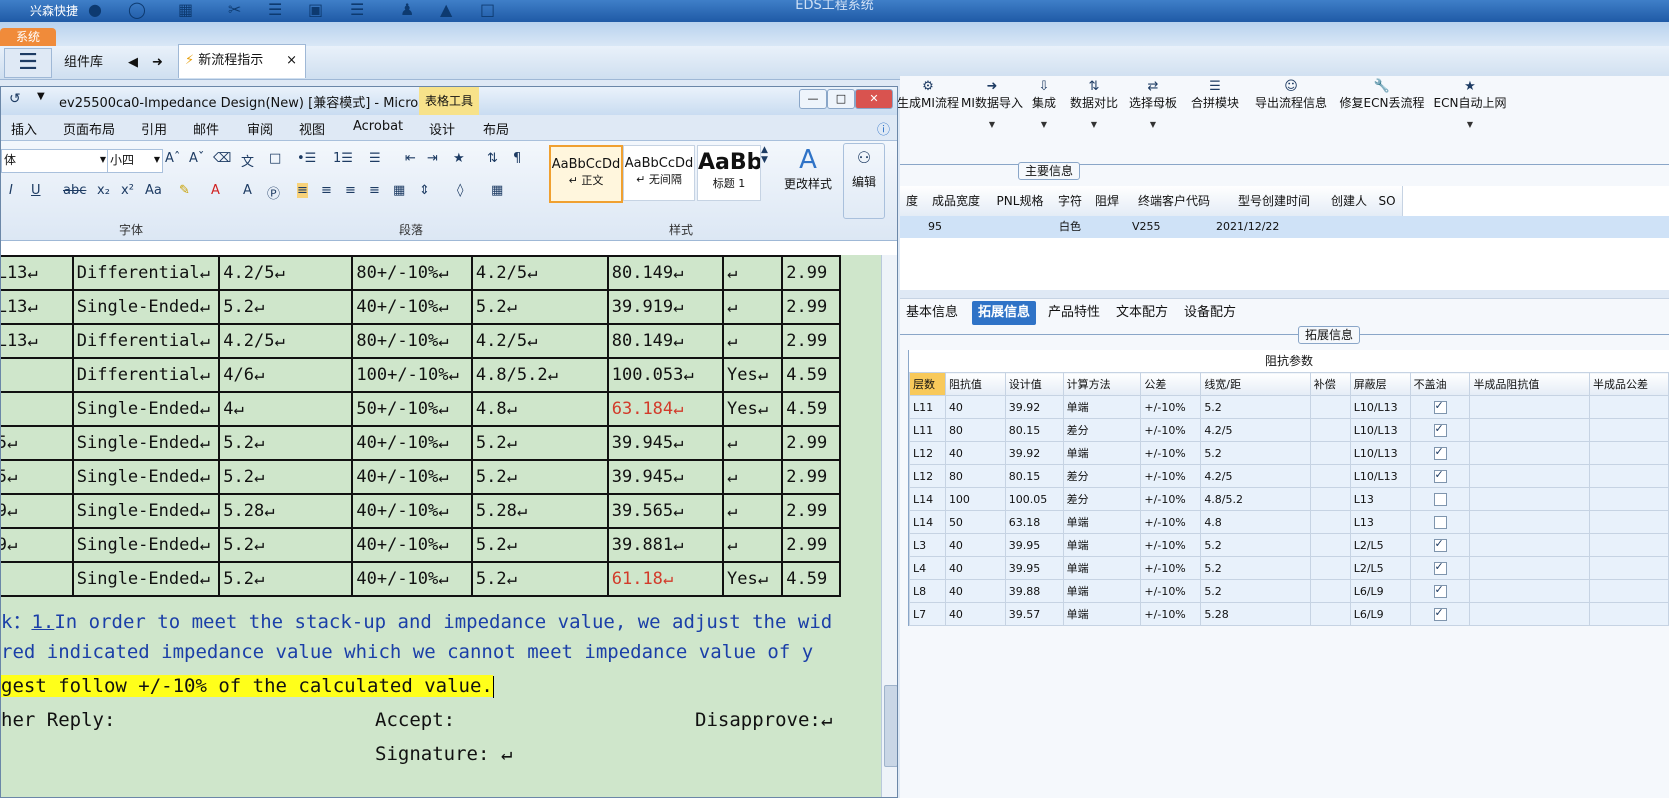 The image size is (1669, 798). I want to click on shrink-font-icon: Aˇ, so click(196, 158).